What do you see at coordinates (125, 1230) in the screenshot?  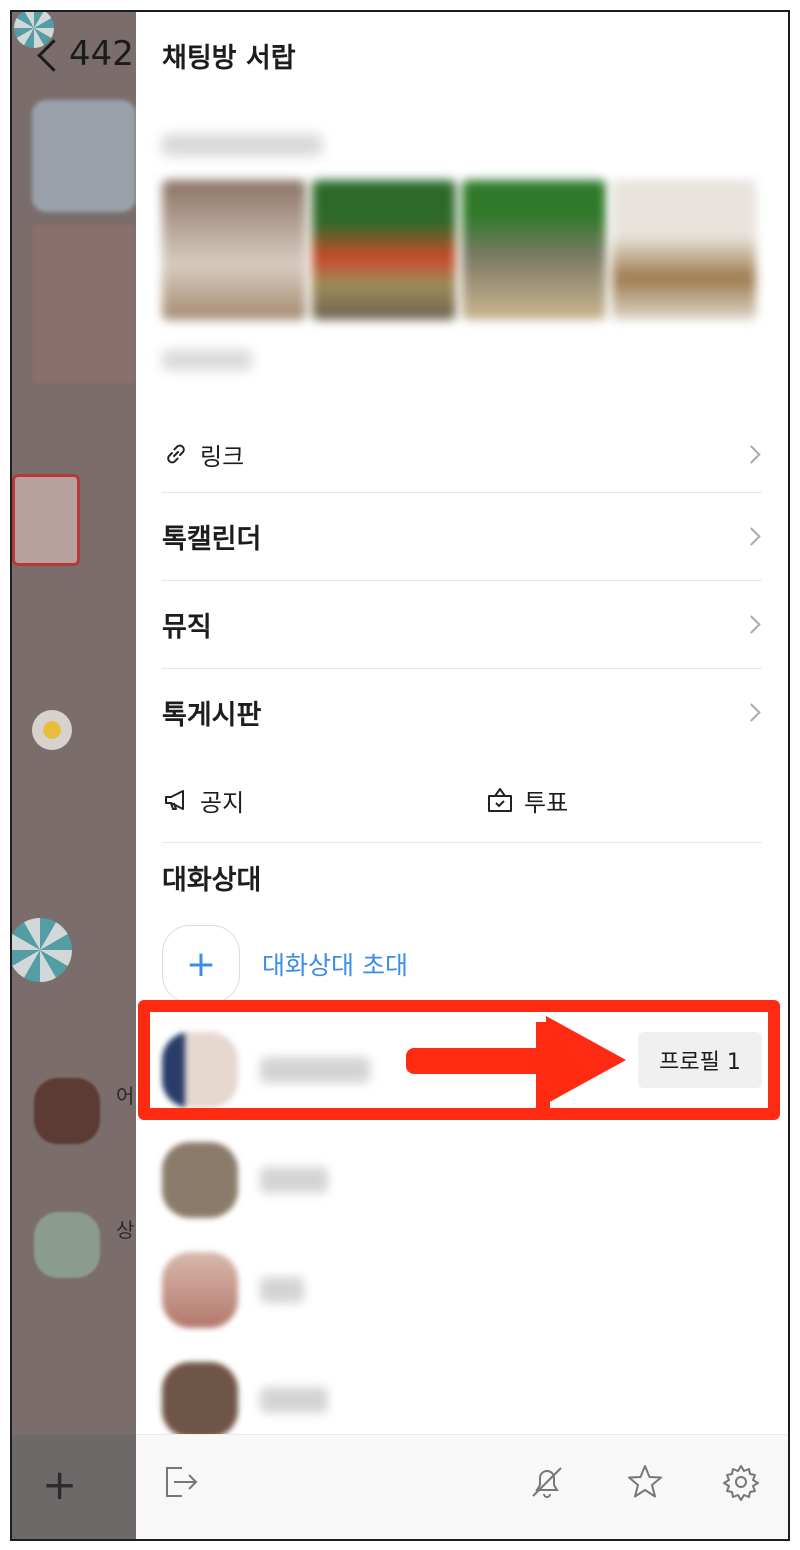 I see `chat-preview-text: 상` at bounding box center [125, 1230].